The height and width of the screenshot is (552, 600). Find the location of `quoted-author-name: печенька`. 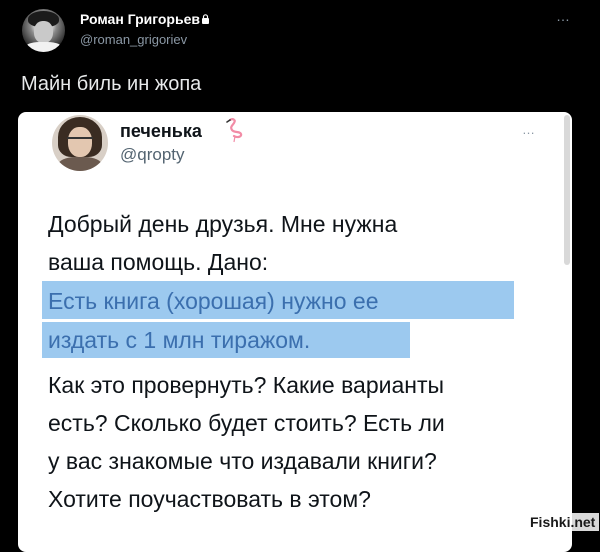

quoted-author-name: печенька is located at coordinates (161, 131).